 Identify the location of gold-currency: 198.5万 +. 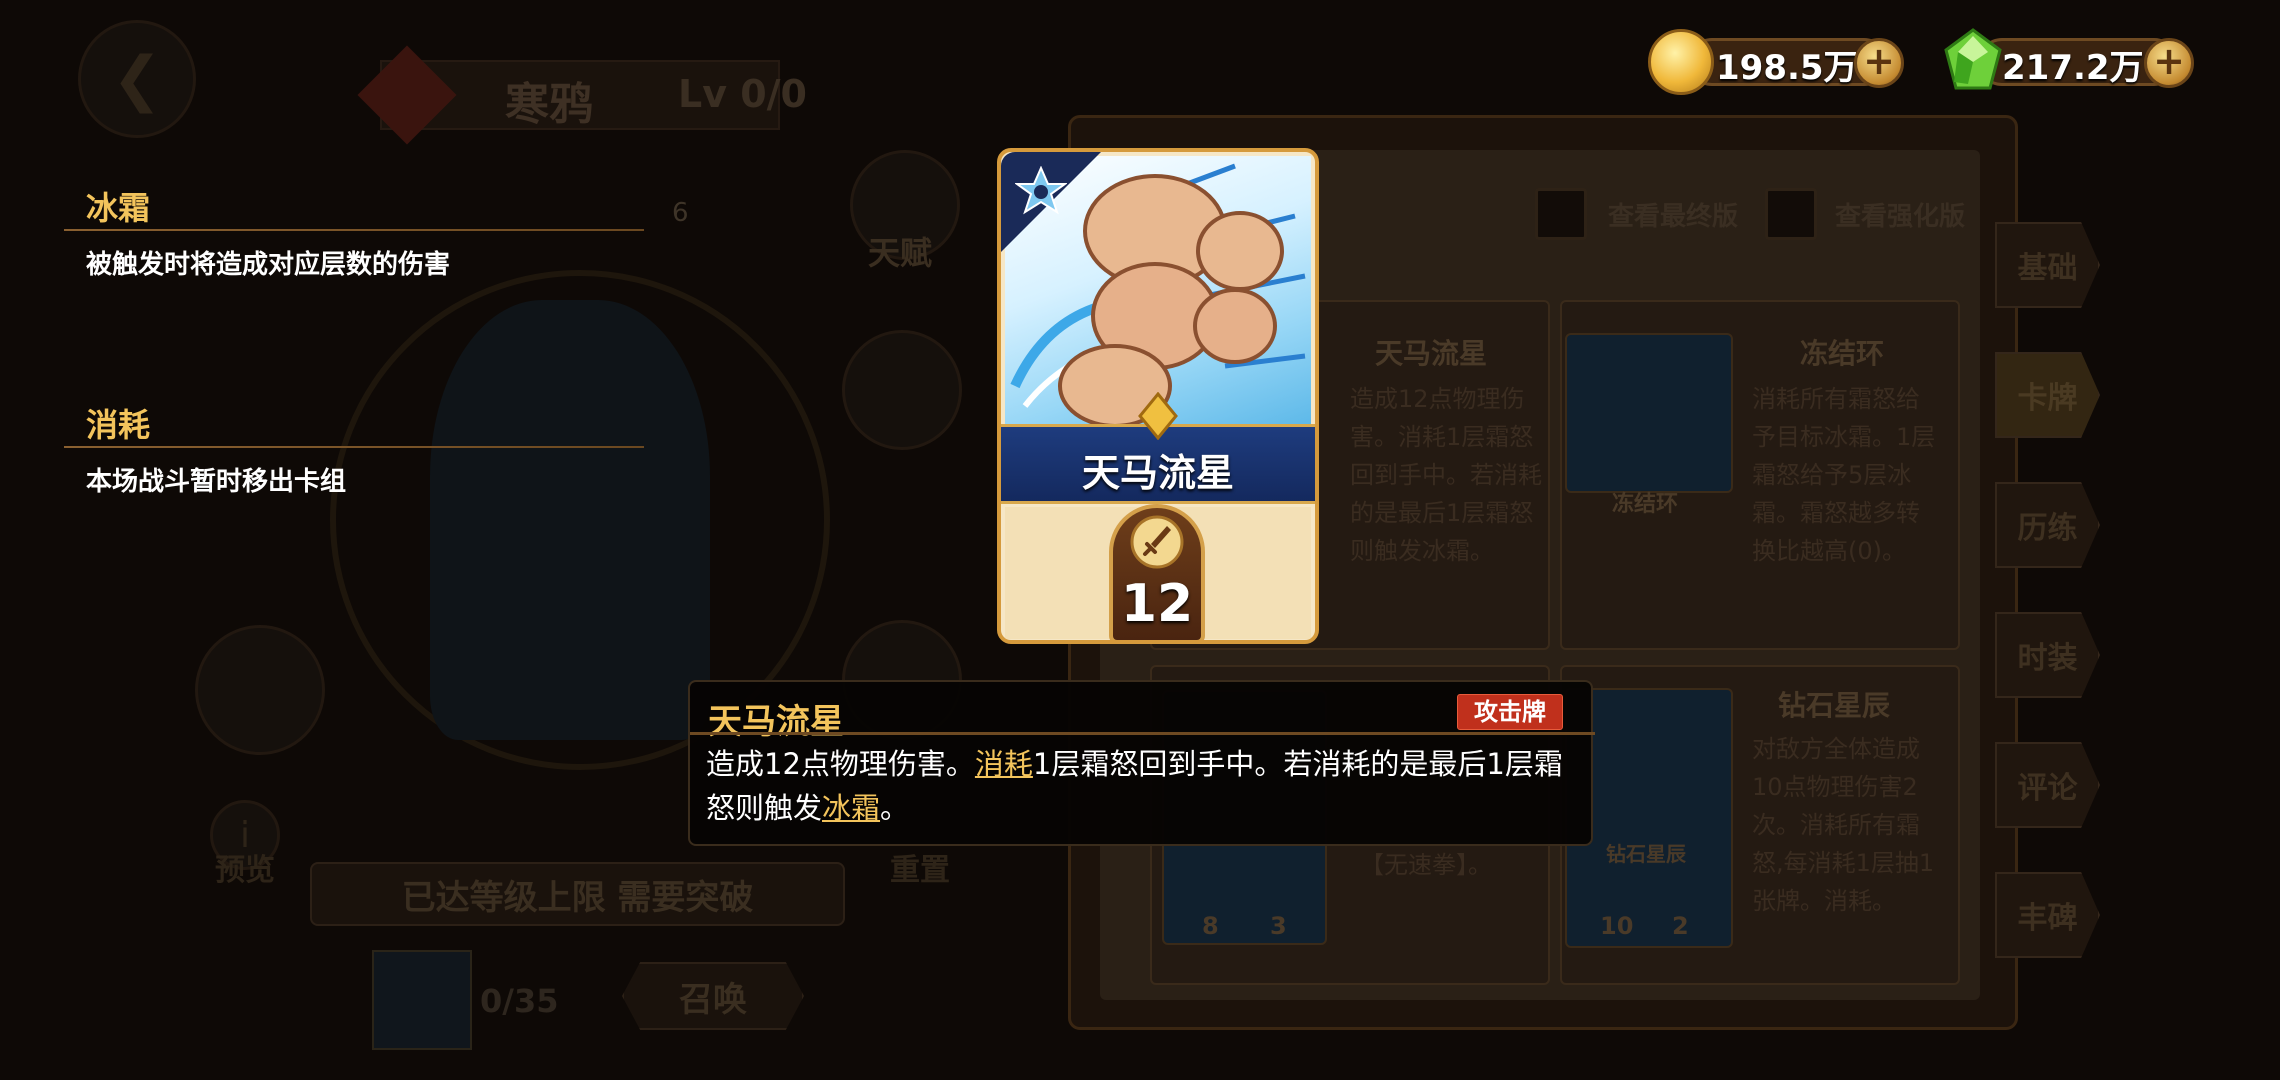
(1778, 62).